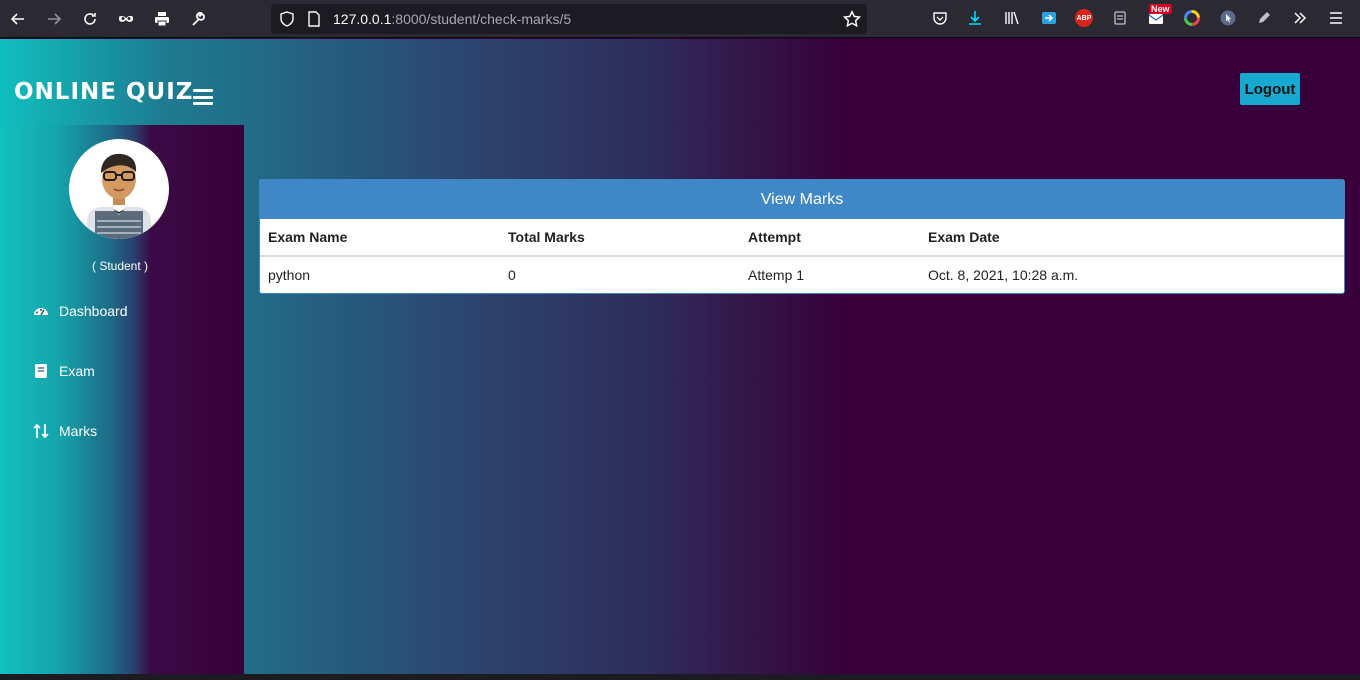 The height and width of the screenshot is (680, 1360). I want to click on app-menu-button, so click(1336, 18).